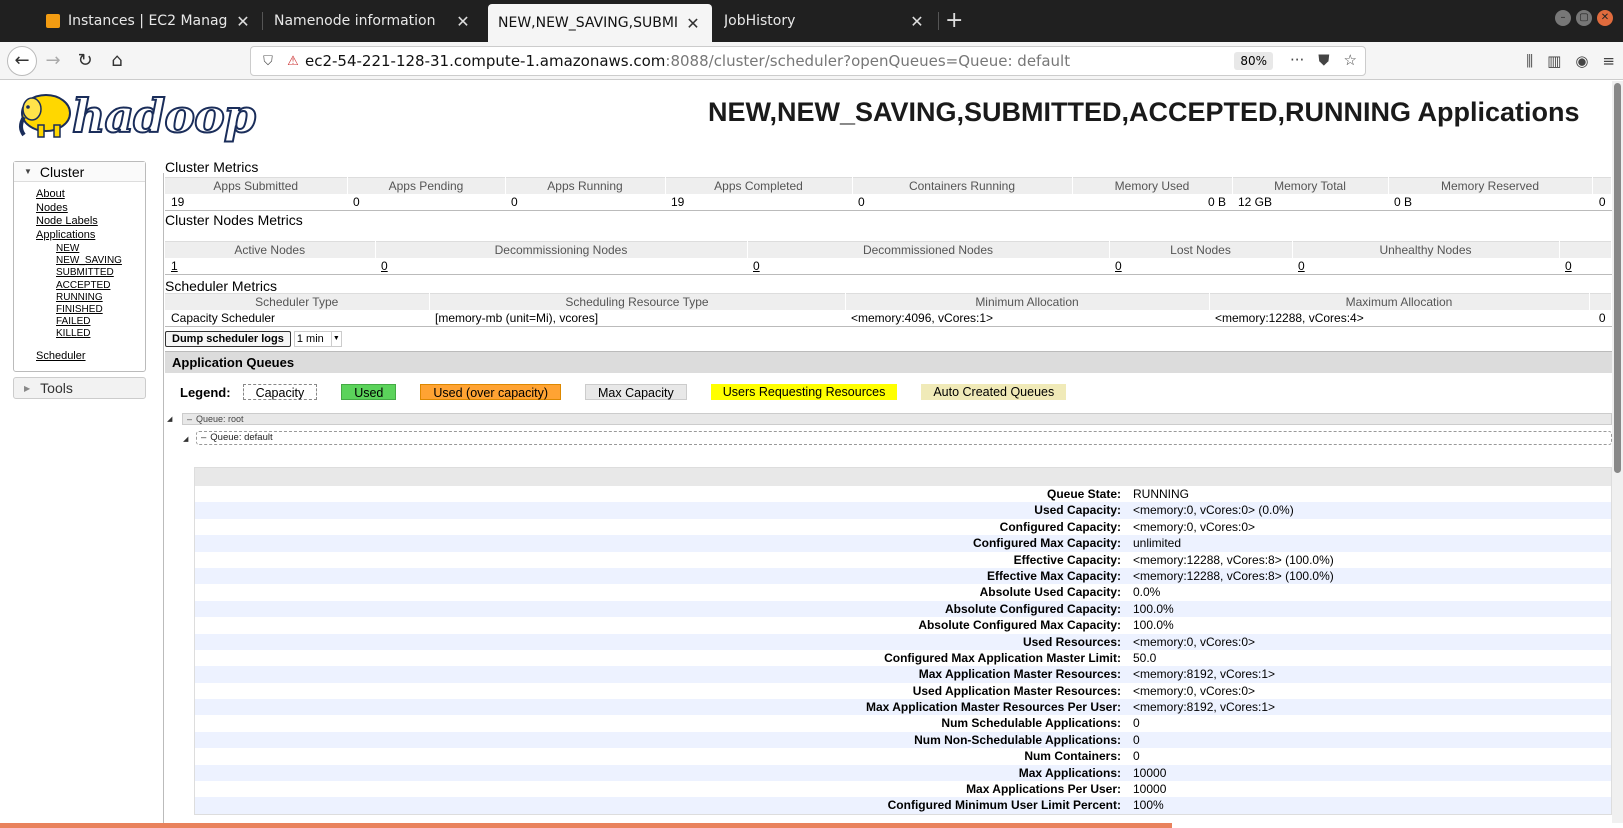  What do you see at coordinates (561, 249) in the screenshot?
I see `column-header: Decommissioning Nodes` at bounding box center [561, 249].